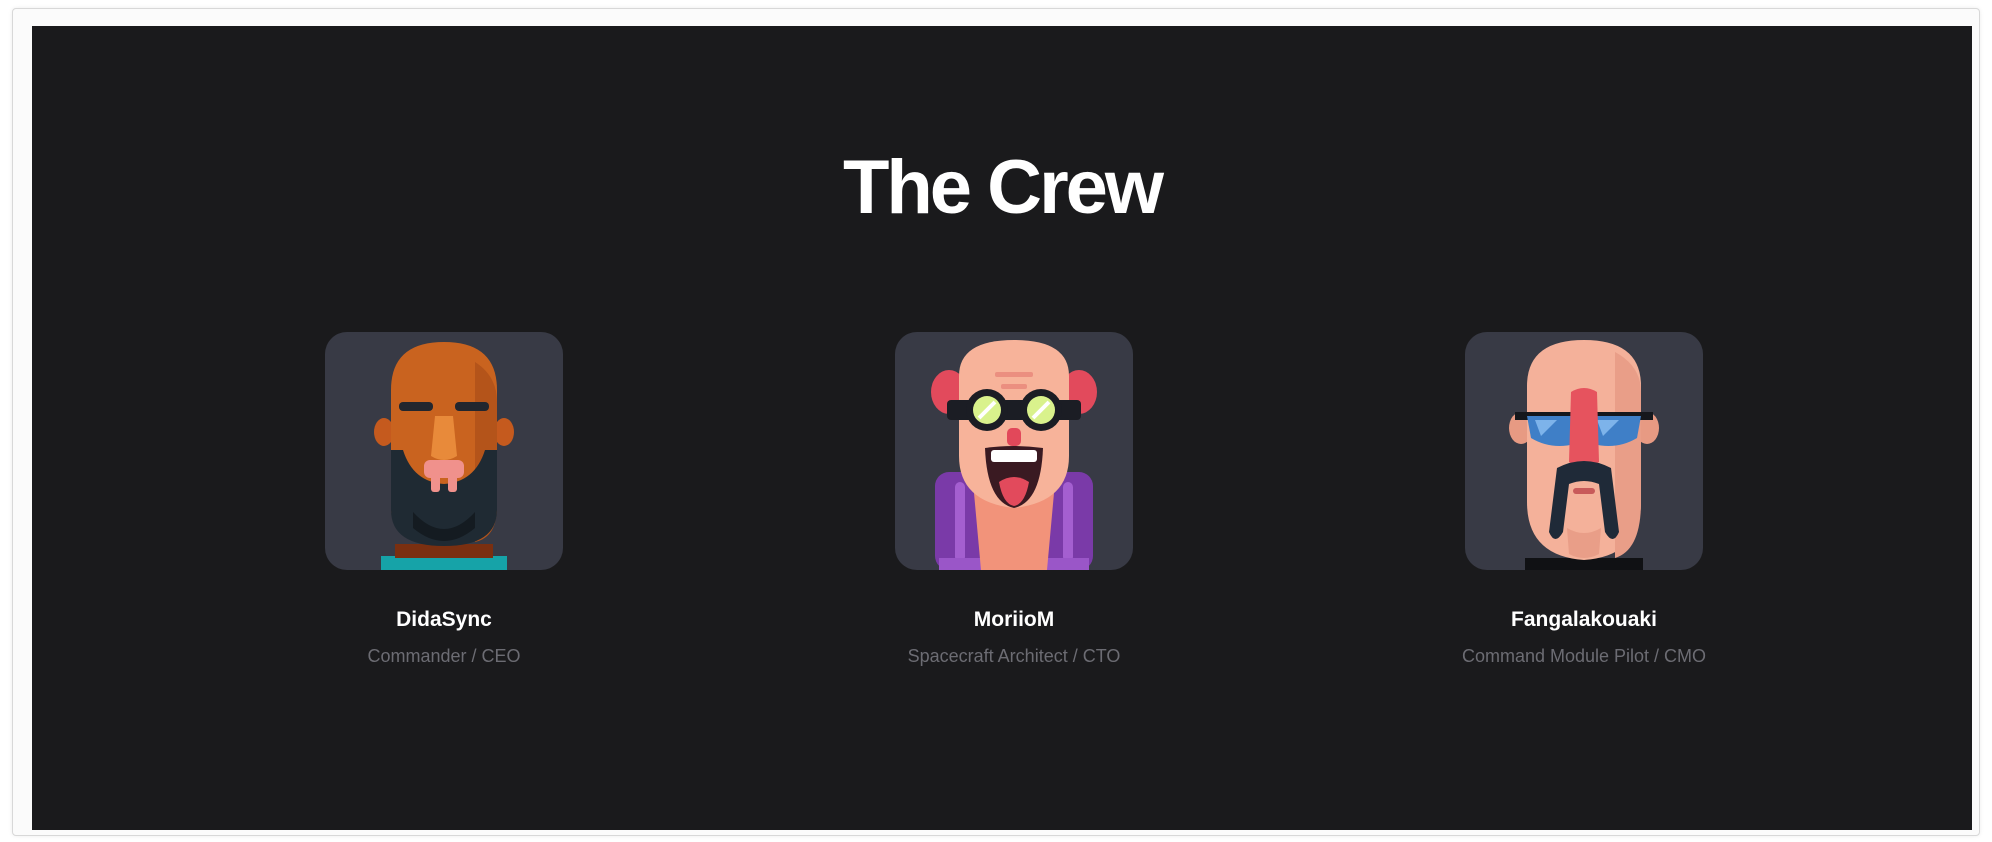 The image size is (1992, 842). Describe the element at coordinates (1014, 619) in the screenshot. I see `crew-name: MoriioM` at that location.